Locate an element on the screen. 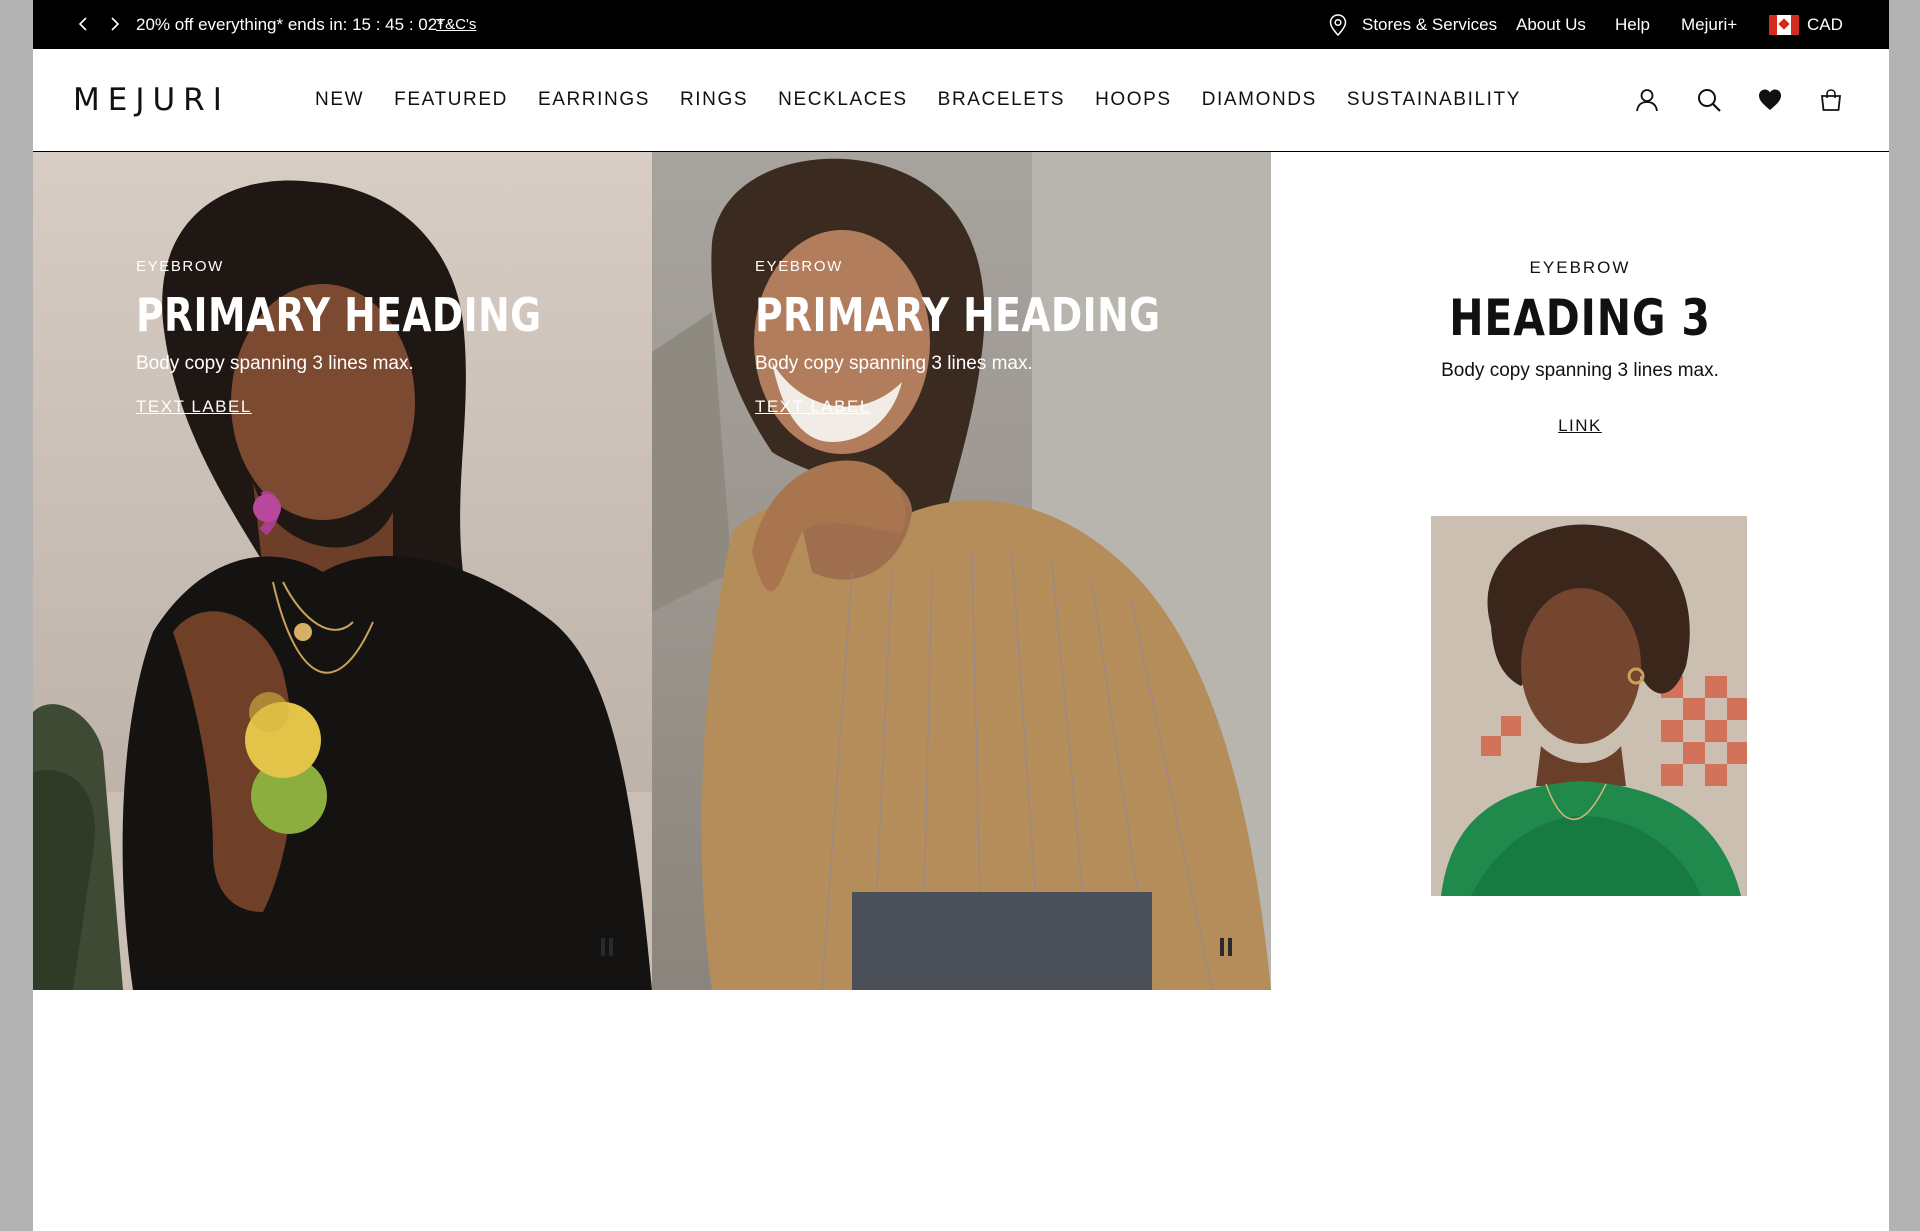  feature-eyebrow: EYEBROW is located at coordinates (1580, 267).